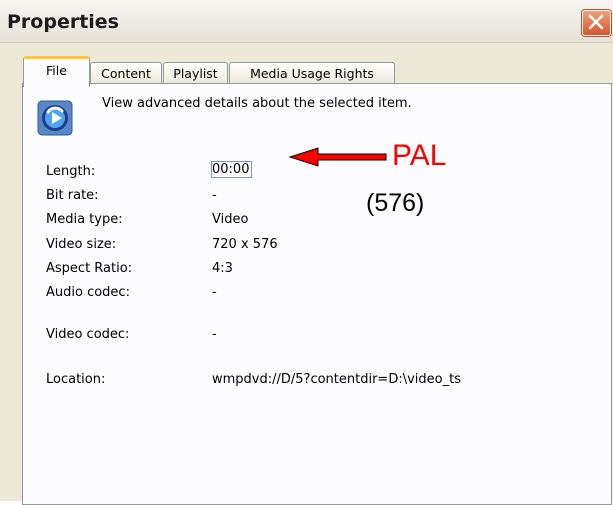  What do you see at coordinates (84, 219) in the screenshot?
I see `media-type-label: Media type:` at bounding box center [84, 219].